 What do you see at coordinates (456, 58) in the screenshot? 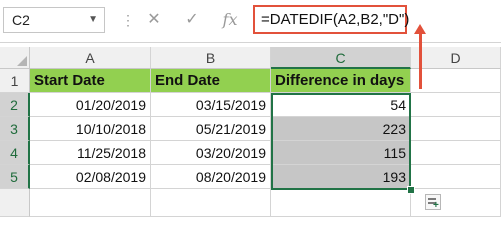
I see `column-header-d: D` at bounding box center [456, 58].